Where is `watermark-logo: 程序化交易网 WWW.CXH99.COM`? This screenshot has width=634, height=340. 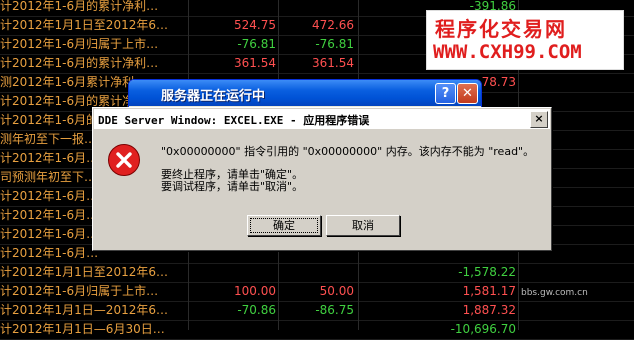
watermark-logo: 程序化交易网 WWW.CXH99.COM is located at coordinates (525, 40).